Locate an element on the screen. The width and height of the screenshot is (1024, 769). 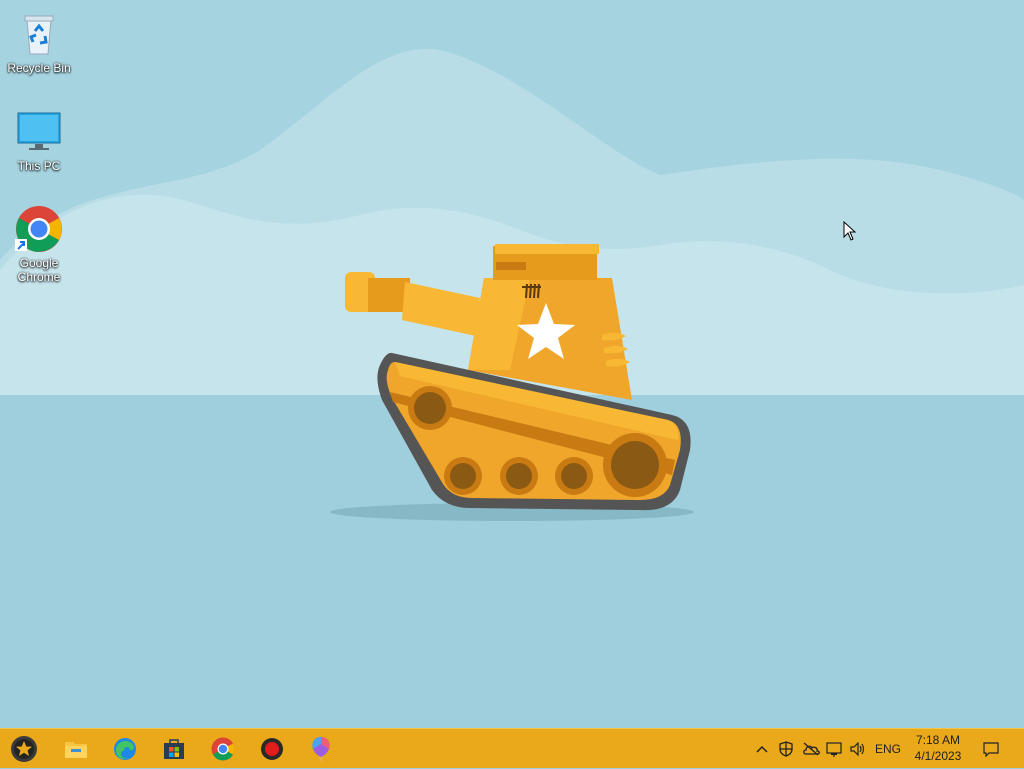
paint-balloon-icon is located at coordinates (321, 749).